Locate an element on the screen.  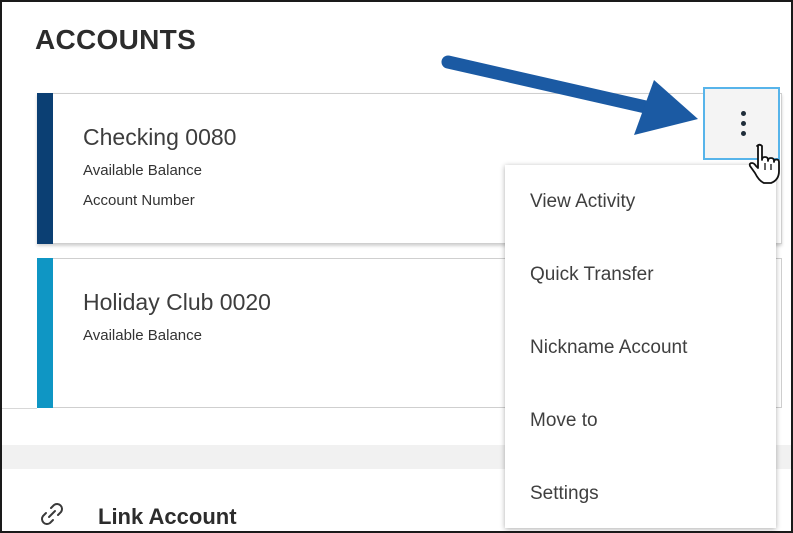
hand-cursor-icon is located at coordinates (764, 163).